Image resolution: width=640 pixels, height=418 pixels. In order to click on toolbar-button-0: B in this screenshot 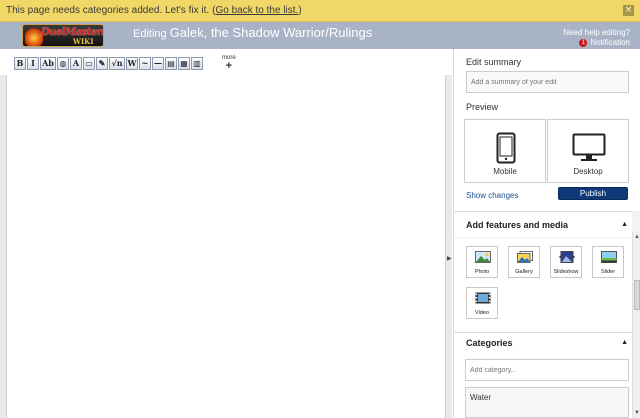, I will do `click(20, 63)`.